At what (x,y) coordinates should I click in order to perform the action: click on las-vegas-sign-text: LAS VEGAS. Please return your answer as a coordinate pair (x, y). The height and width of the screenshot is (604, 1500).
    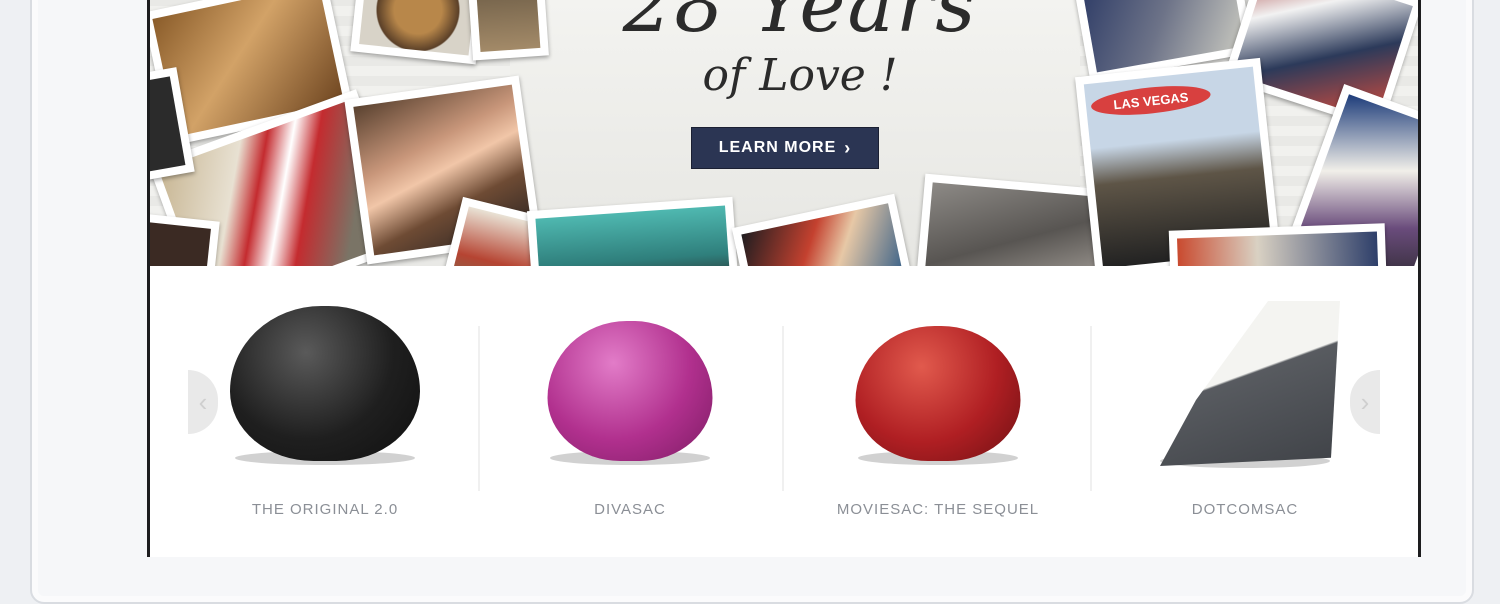
    Looking at the image, I should click on (1150, 100).